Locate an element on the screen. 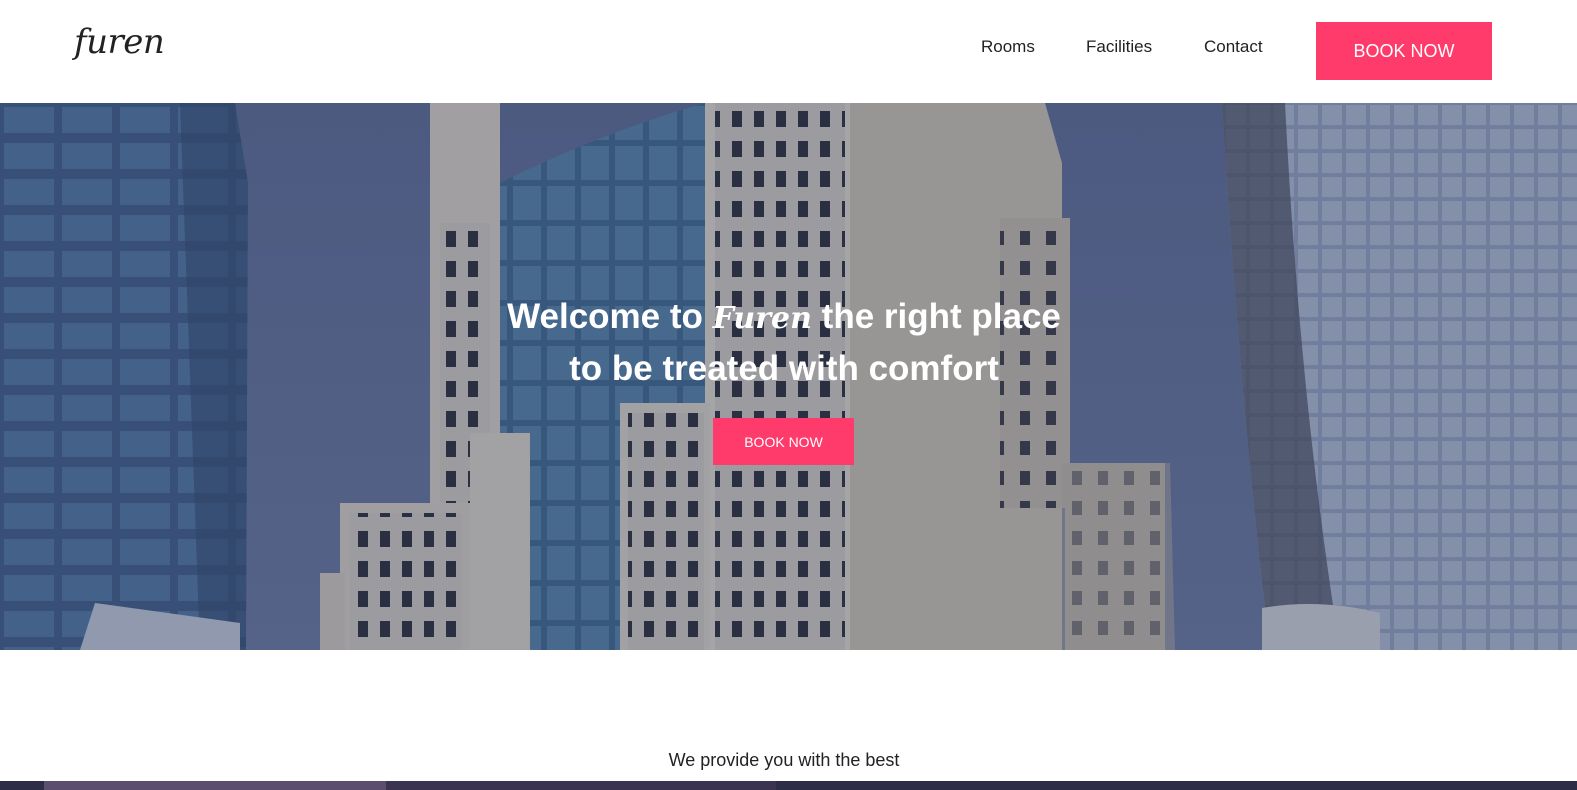  hero-title-line2: to be treated with comfort is located at coordinates (784, 368).